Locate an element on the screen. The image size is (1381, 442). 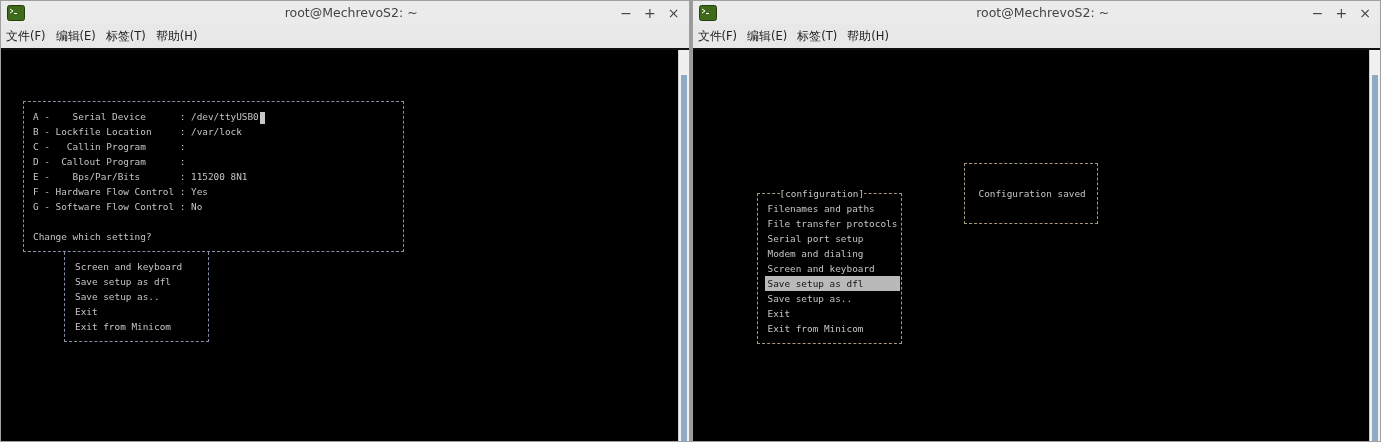
menu-option: Serial port setup is located at coordinates (815, 238).